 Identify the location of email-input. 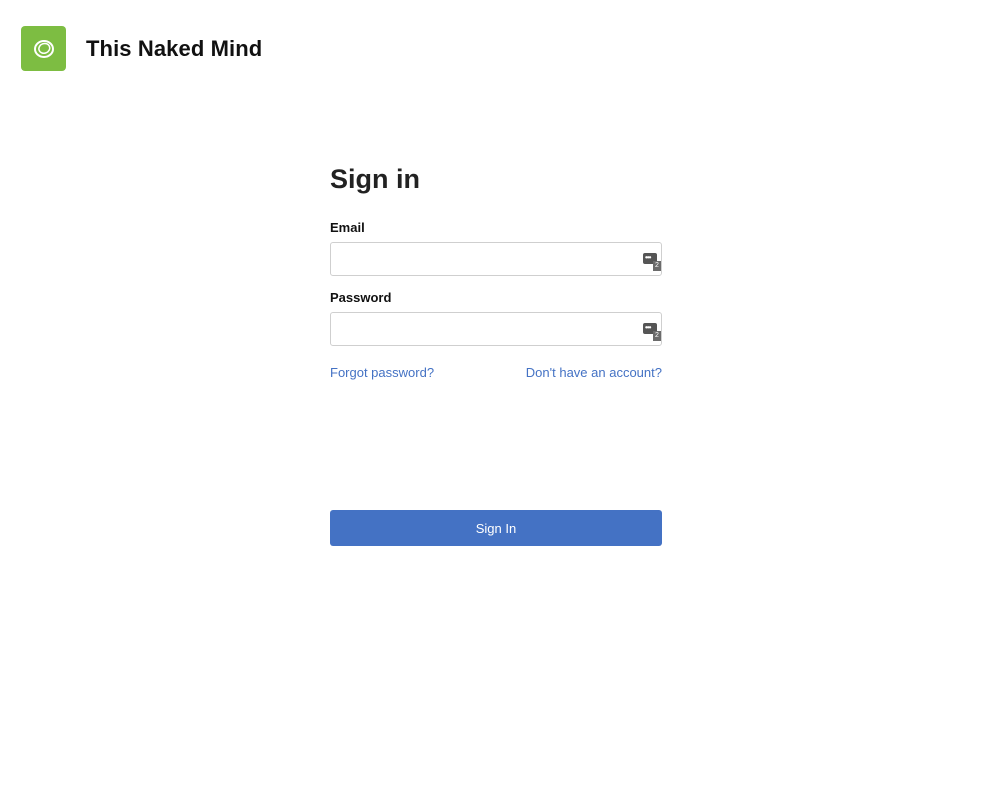
(496, 259).